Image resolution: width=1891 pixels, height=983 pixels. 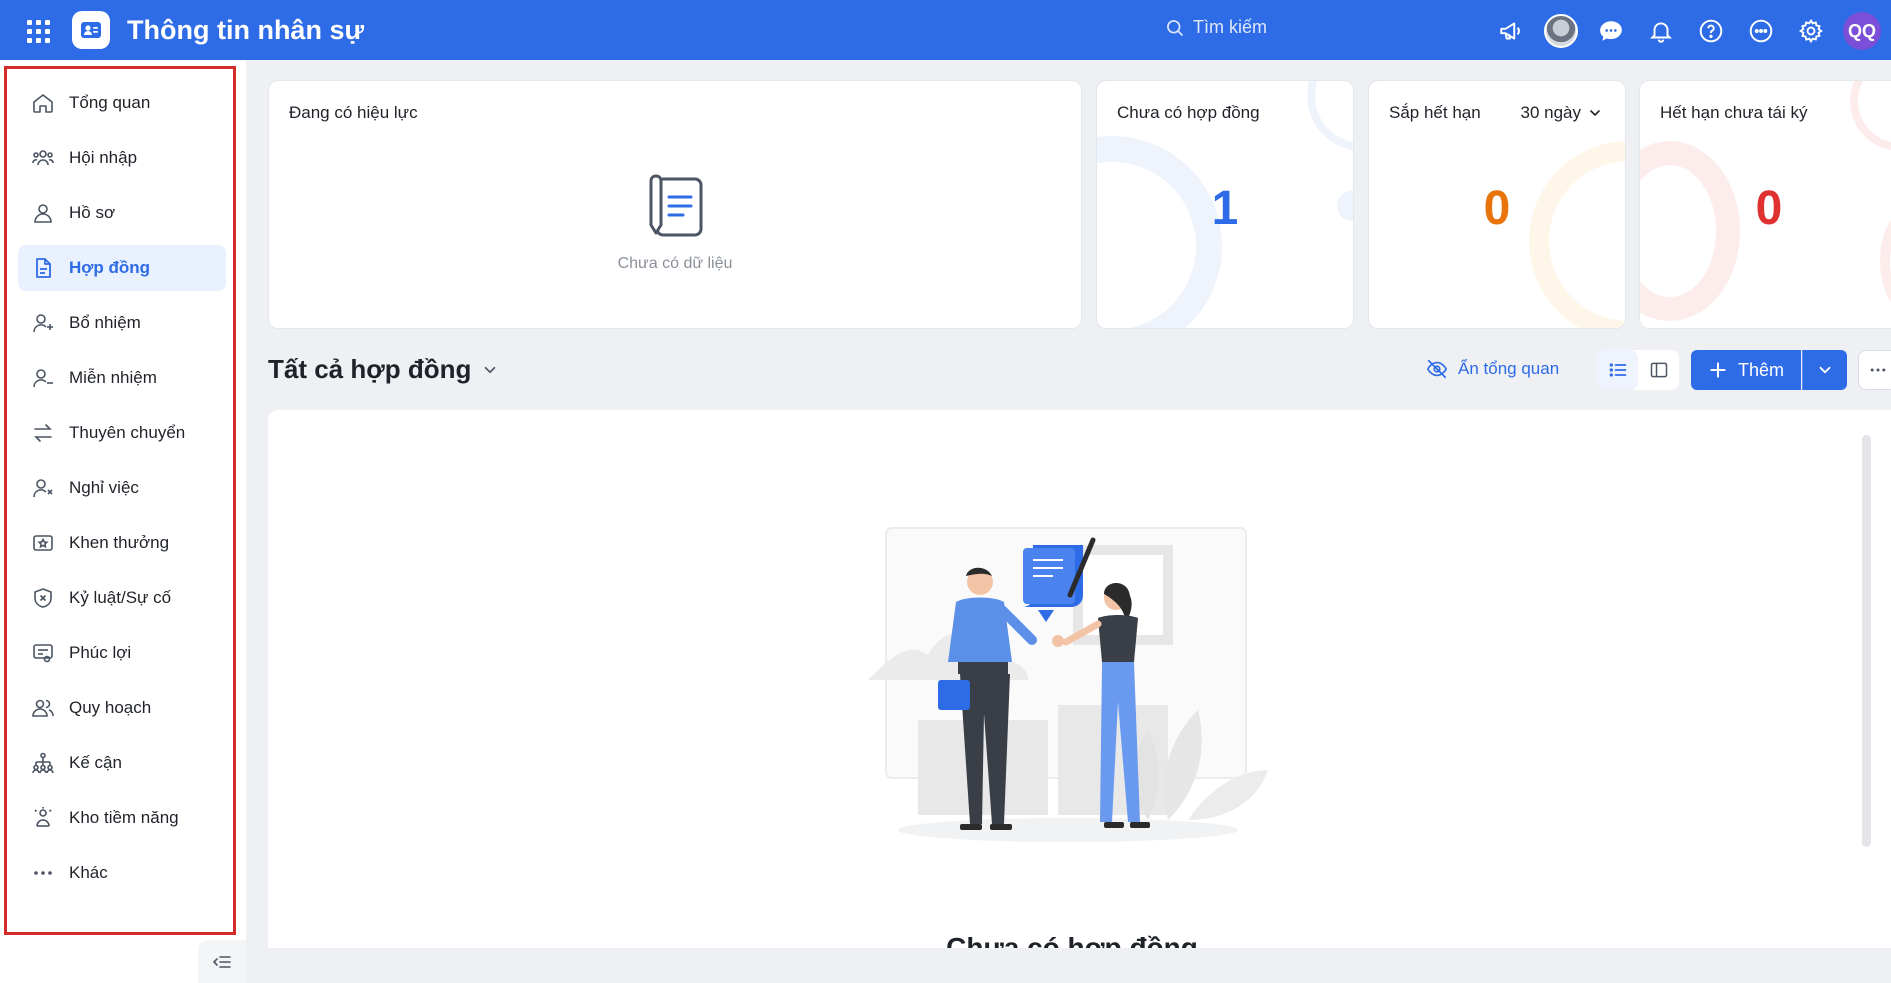 I want to click on more-dots-icon, so click(x=43, y=873).